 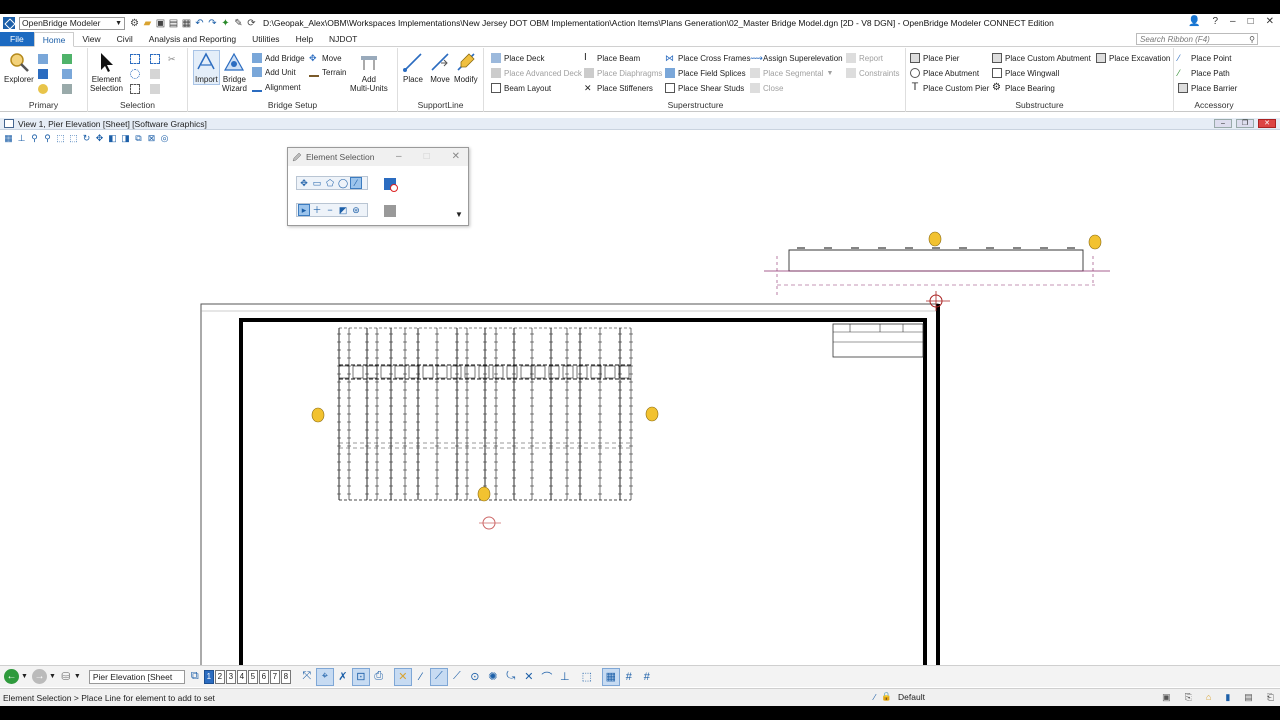 What do you see at coordinates (173, 23) in the screenshot?
I see `save-settings-icon: ▤` at bounding box center [173, 23].